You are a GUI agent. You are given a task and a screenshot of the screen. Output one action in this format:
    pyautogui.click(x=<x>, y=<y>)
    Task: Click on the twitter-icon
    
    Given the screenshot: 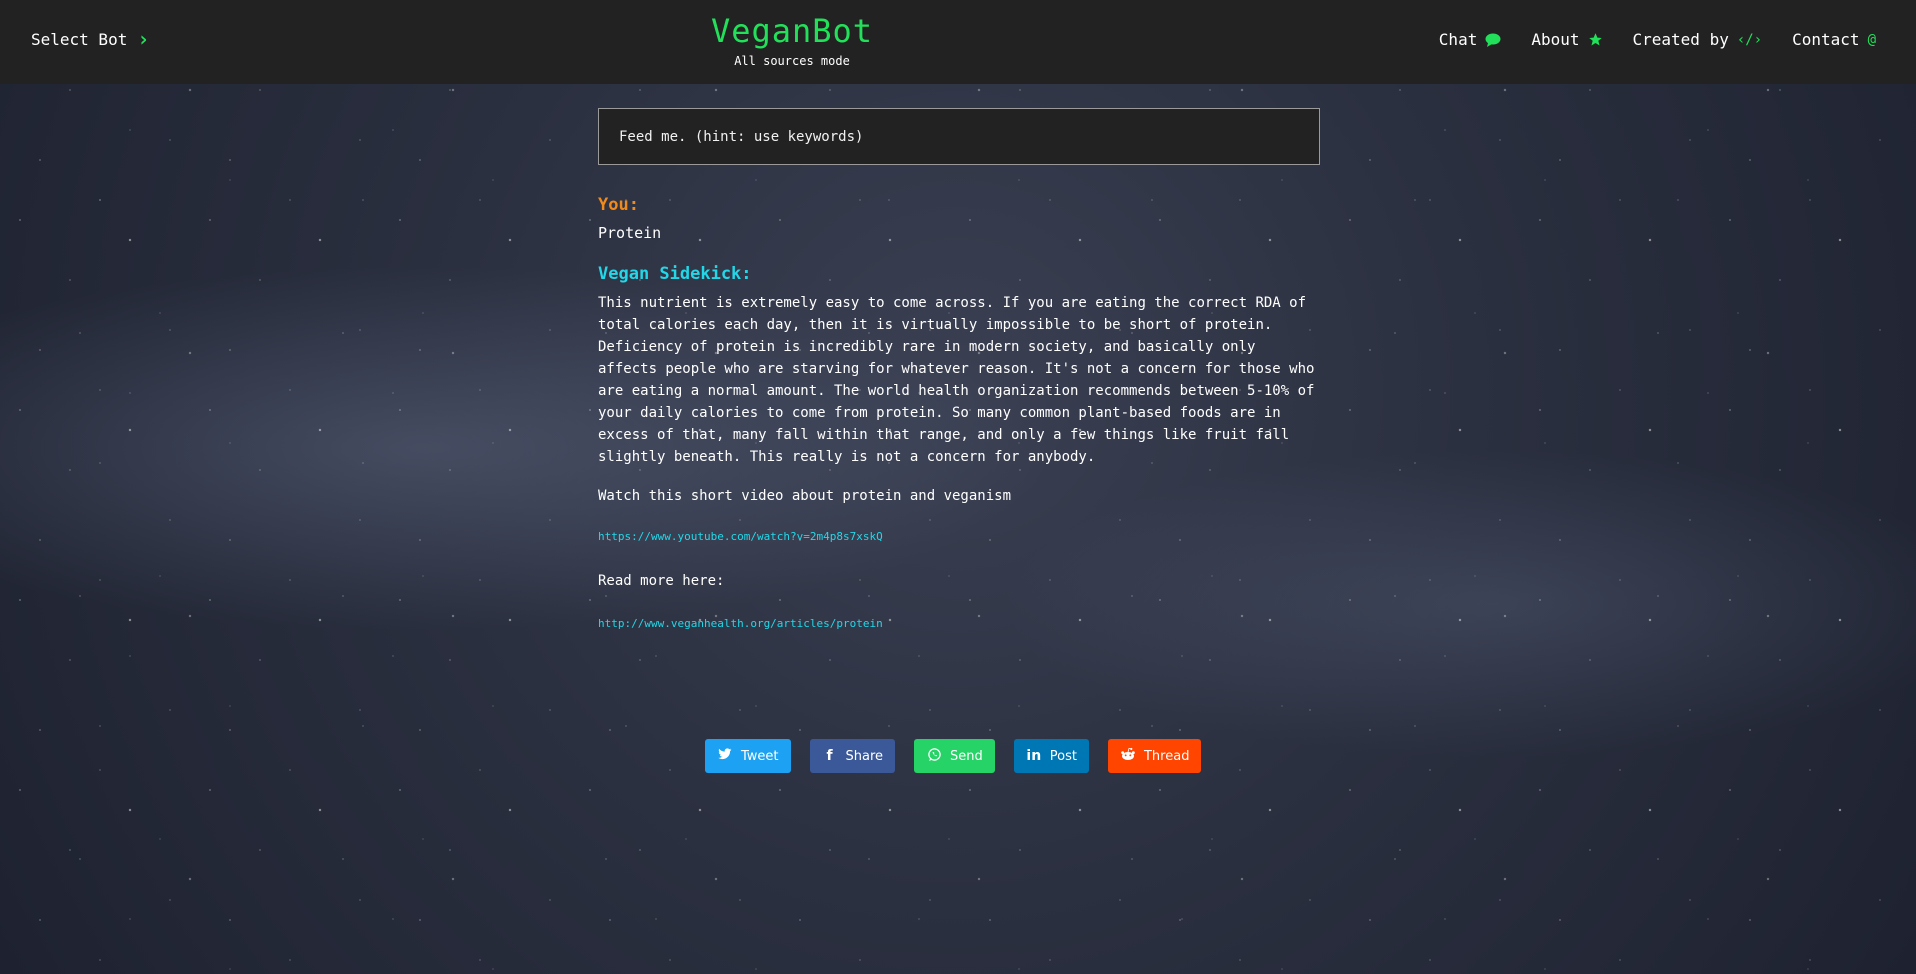 What is the action you would take?
    pyautogui.click(x=725, y=756)
    